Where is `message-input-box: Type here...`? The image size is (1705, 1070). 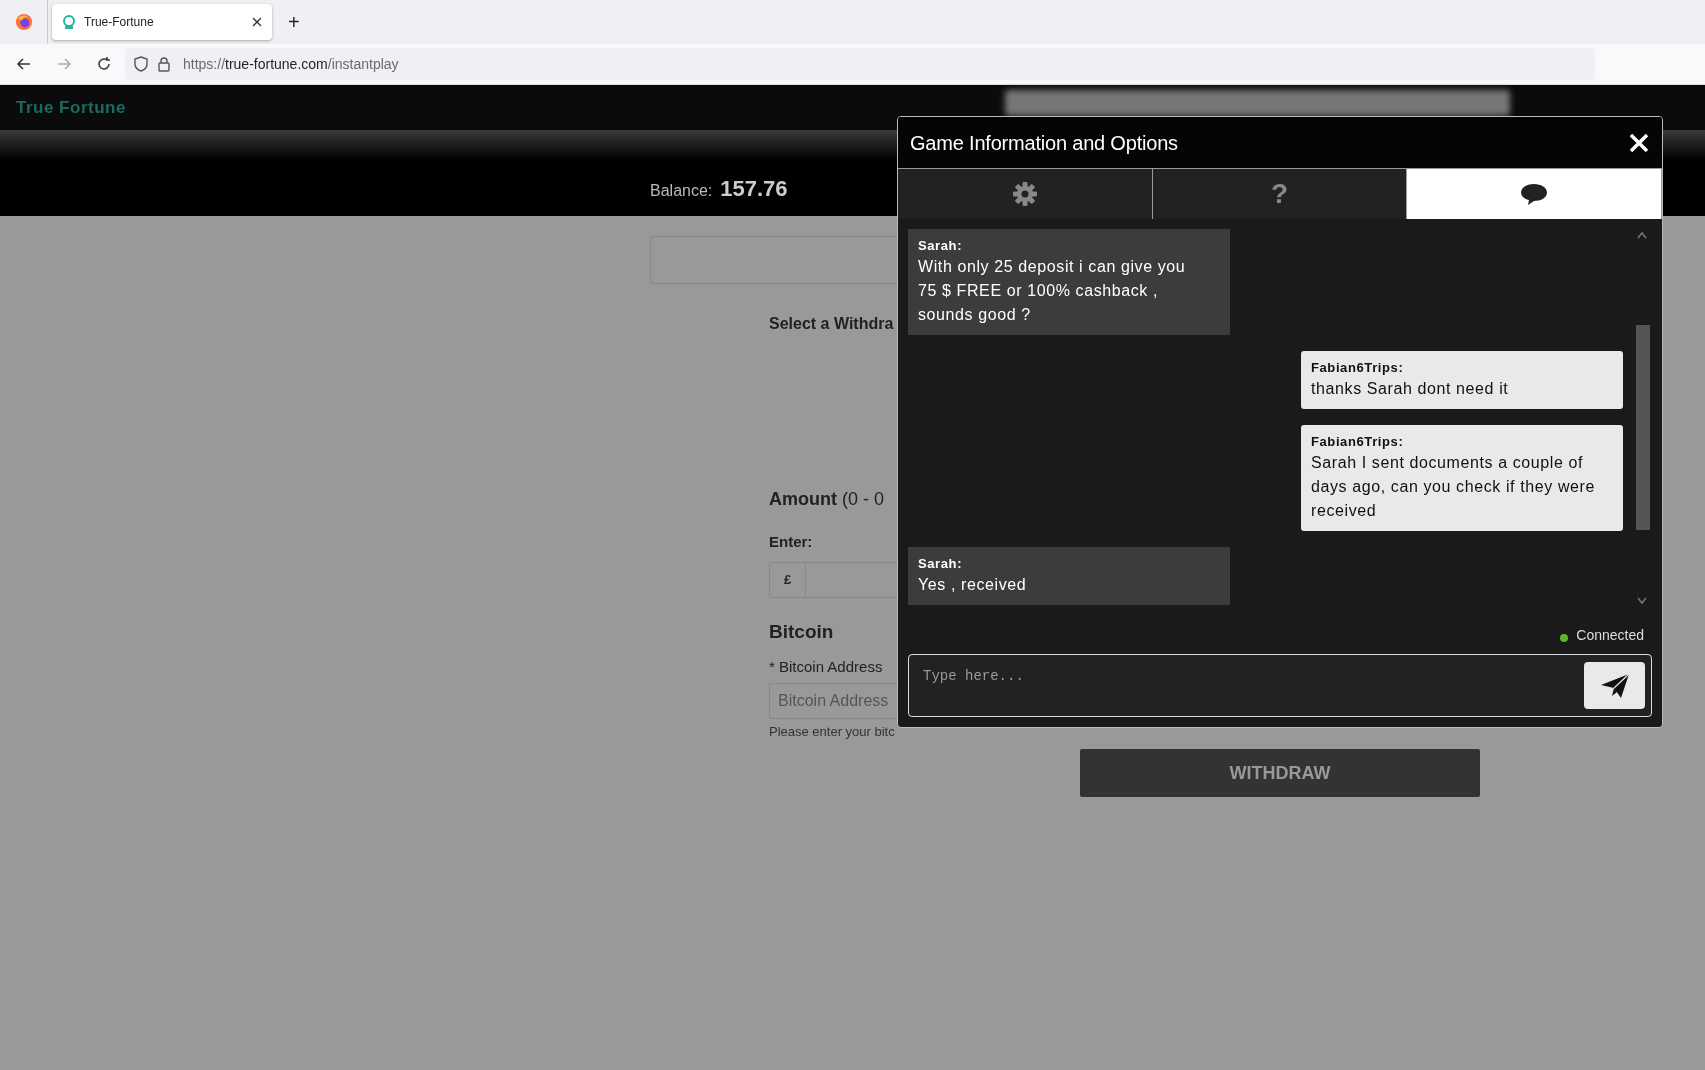 message-input-box: Type here... is located at coordinates (1280, 685).